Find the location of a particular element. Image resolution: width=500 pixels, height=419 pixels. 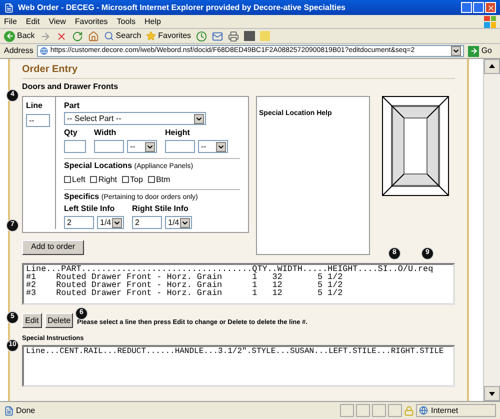

back-button: Back is located at coordinates (19, 36).